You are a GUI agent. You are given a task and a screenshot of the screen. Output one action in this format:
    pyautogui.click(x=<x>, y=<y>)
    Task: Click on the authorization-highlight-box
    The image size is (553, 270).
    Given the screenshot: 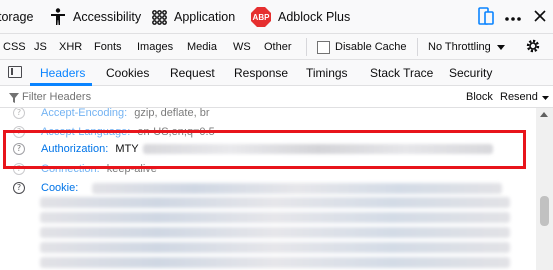 What is the action you would take?
    pyautogui.click(x=264, y=149)
    